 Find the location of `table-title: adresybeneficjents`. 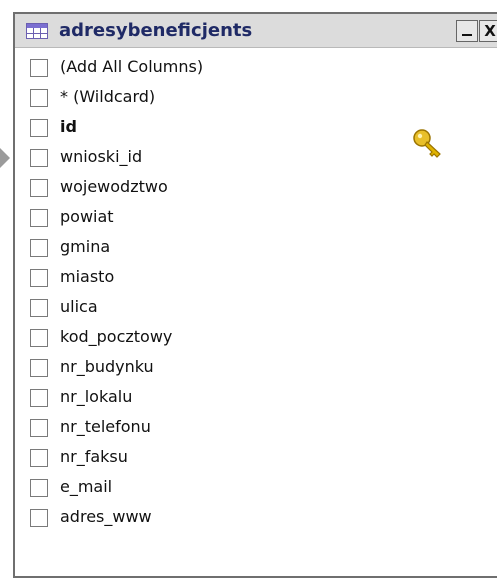

table-title: adresybeneficjents is located at coordinates (156, 30).